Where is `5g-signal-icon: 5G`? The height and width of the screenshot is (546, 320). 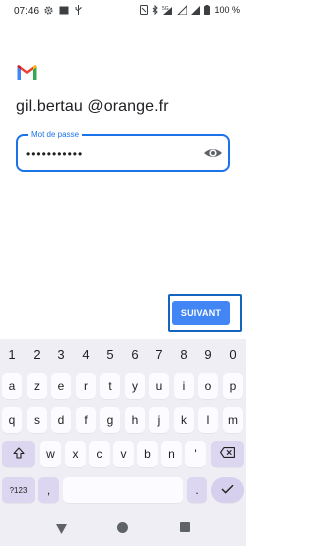 5g-signal-icon: 5G is located at coordinates (167, 10).